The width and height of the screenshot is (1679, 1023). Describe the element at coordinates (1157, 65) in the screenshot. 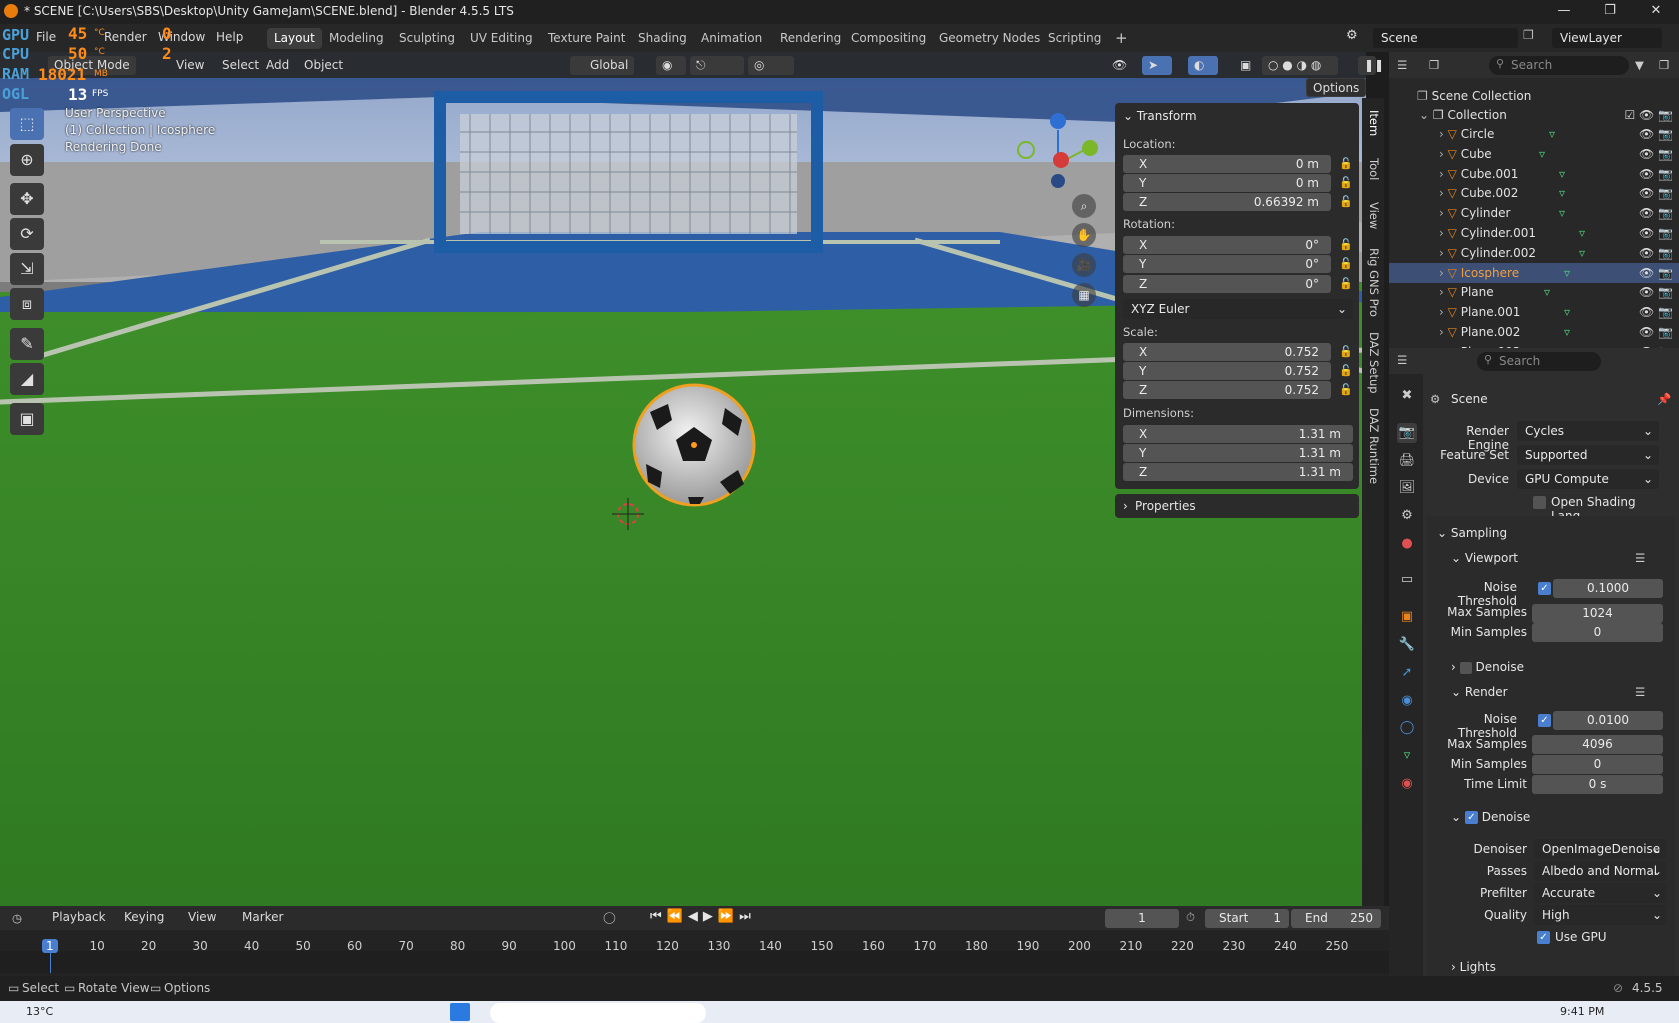

I see `gizmo-toggle-icon: ➤` at that location.